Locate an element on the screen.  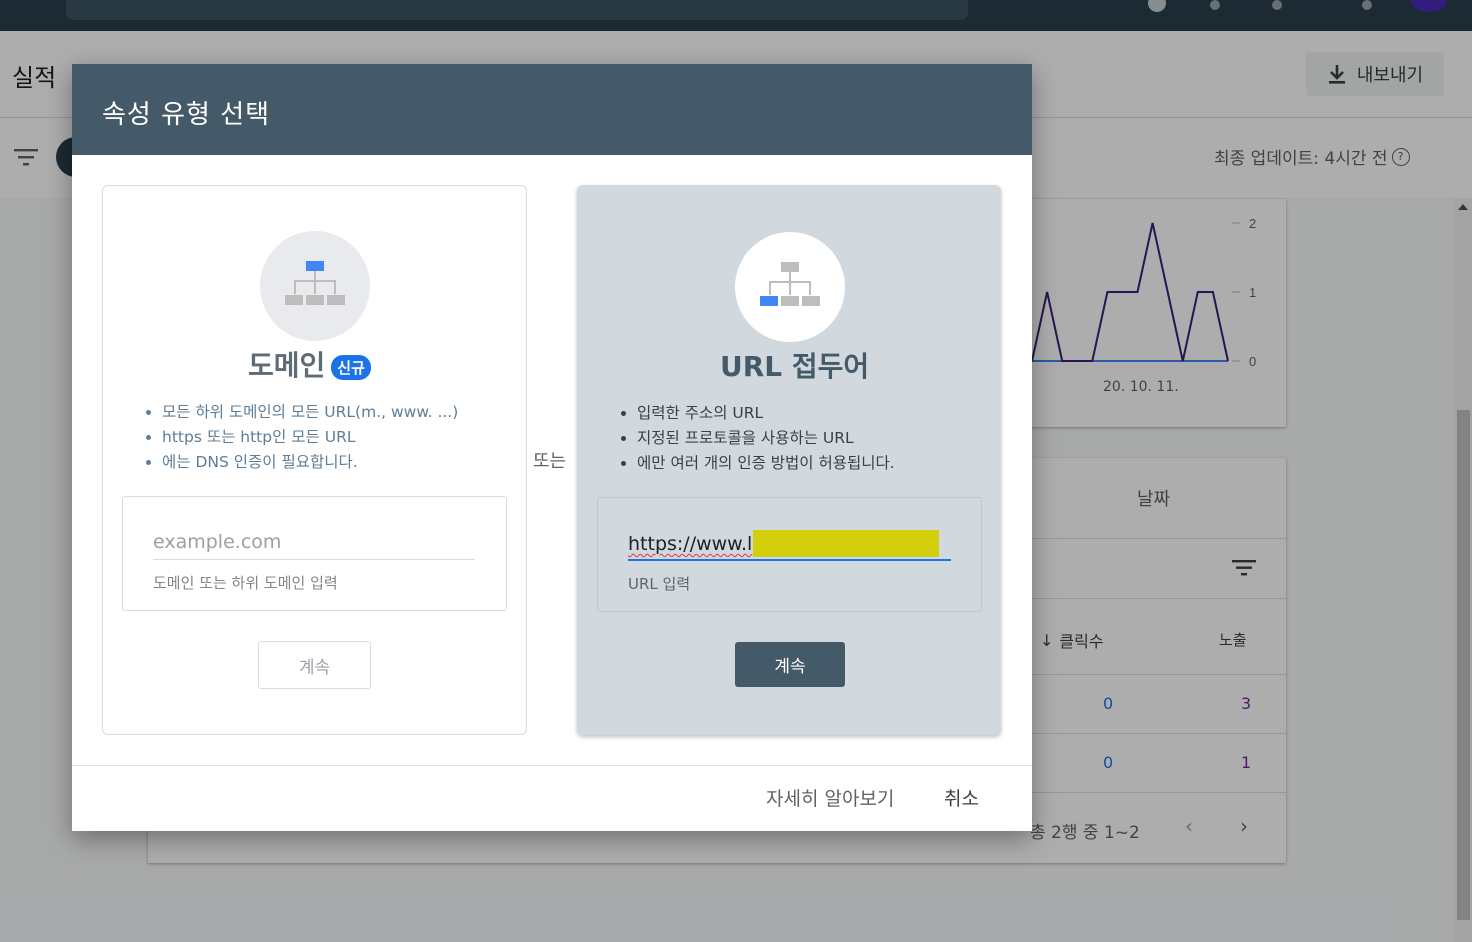
list-item: 에는 DNS 인증이 필요합니다. is located at coordinates (310, 462).